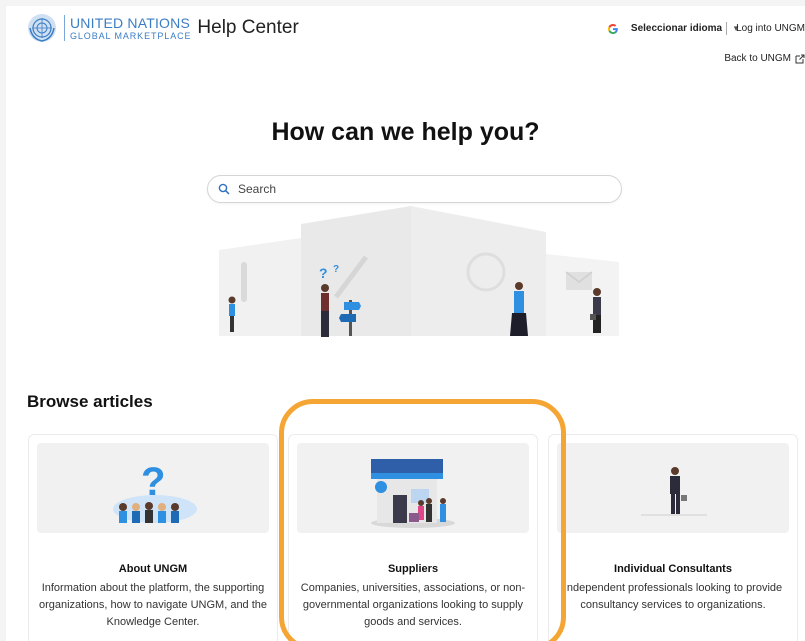  What do you see at coordinates (674, 491) in the screenshot?
I see `consultant-icon` at bounding box center [674, 491].